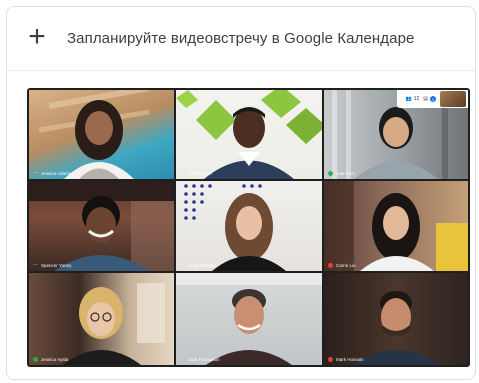 This screenshot has height=383, width=479. Describe the element at coordinates (425, 99) in the screenshot. I see `chat-icon: ▤` at that location.